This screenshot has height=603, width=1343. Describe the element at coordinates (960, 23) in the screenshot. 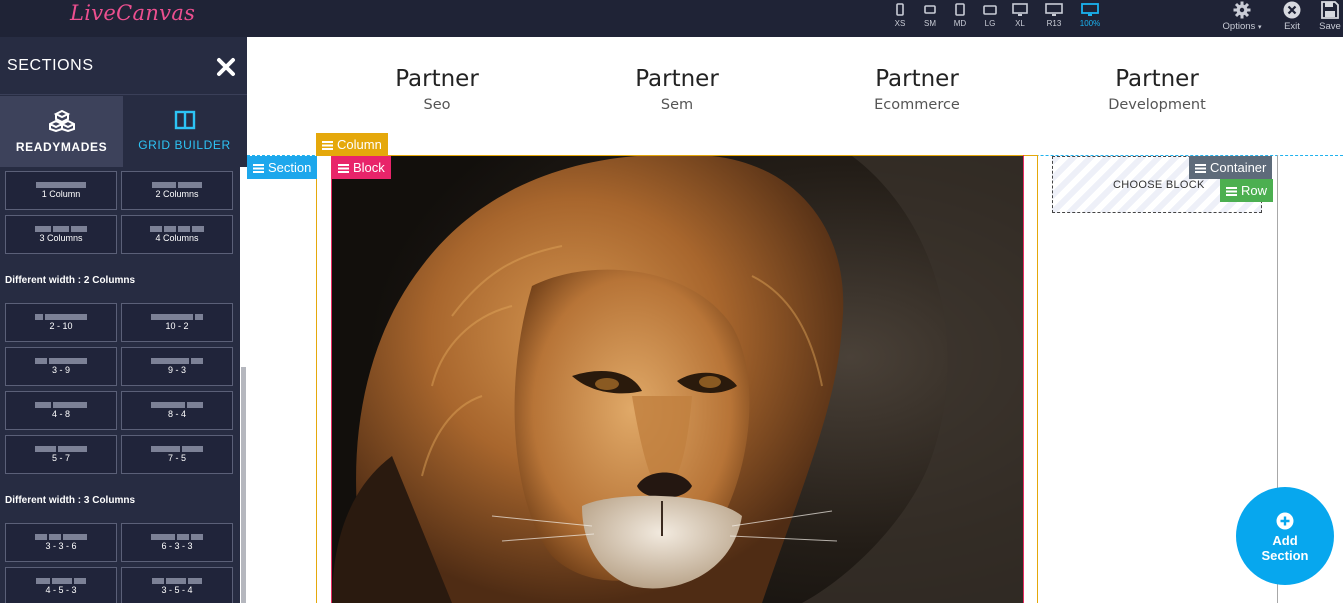

I see `device-md-label: MD` at that location.